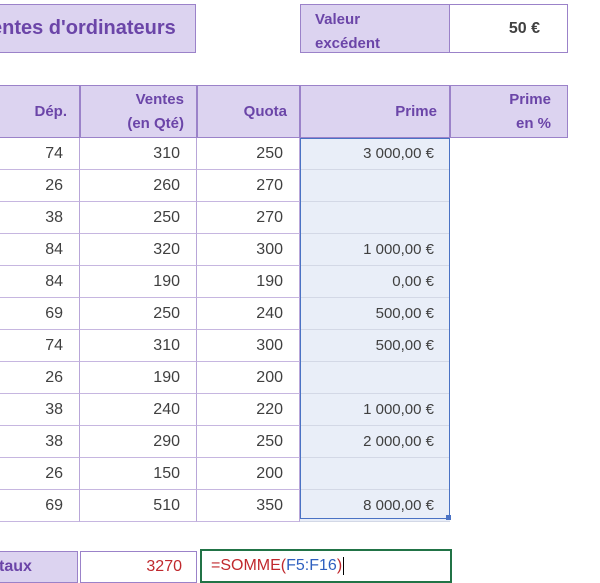  I want to click on header-prime: Prime, so click(375, 111).